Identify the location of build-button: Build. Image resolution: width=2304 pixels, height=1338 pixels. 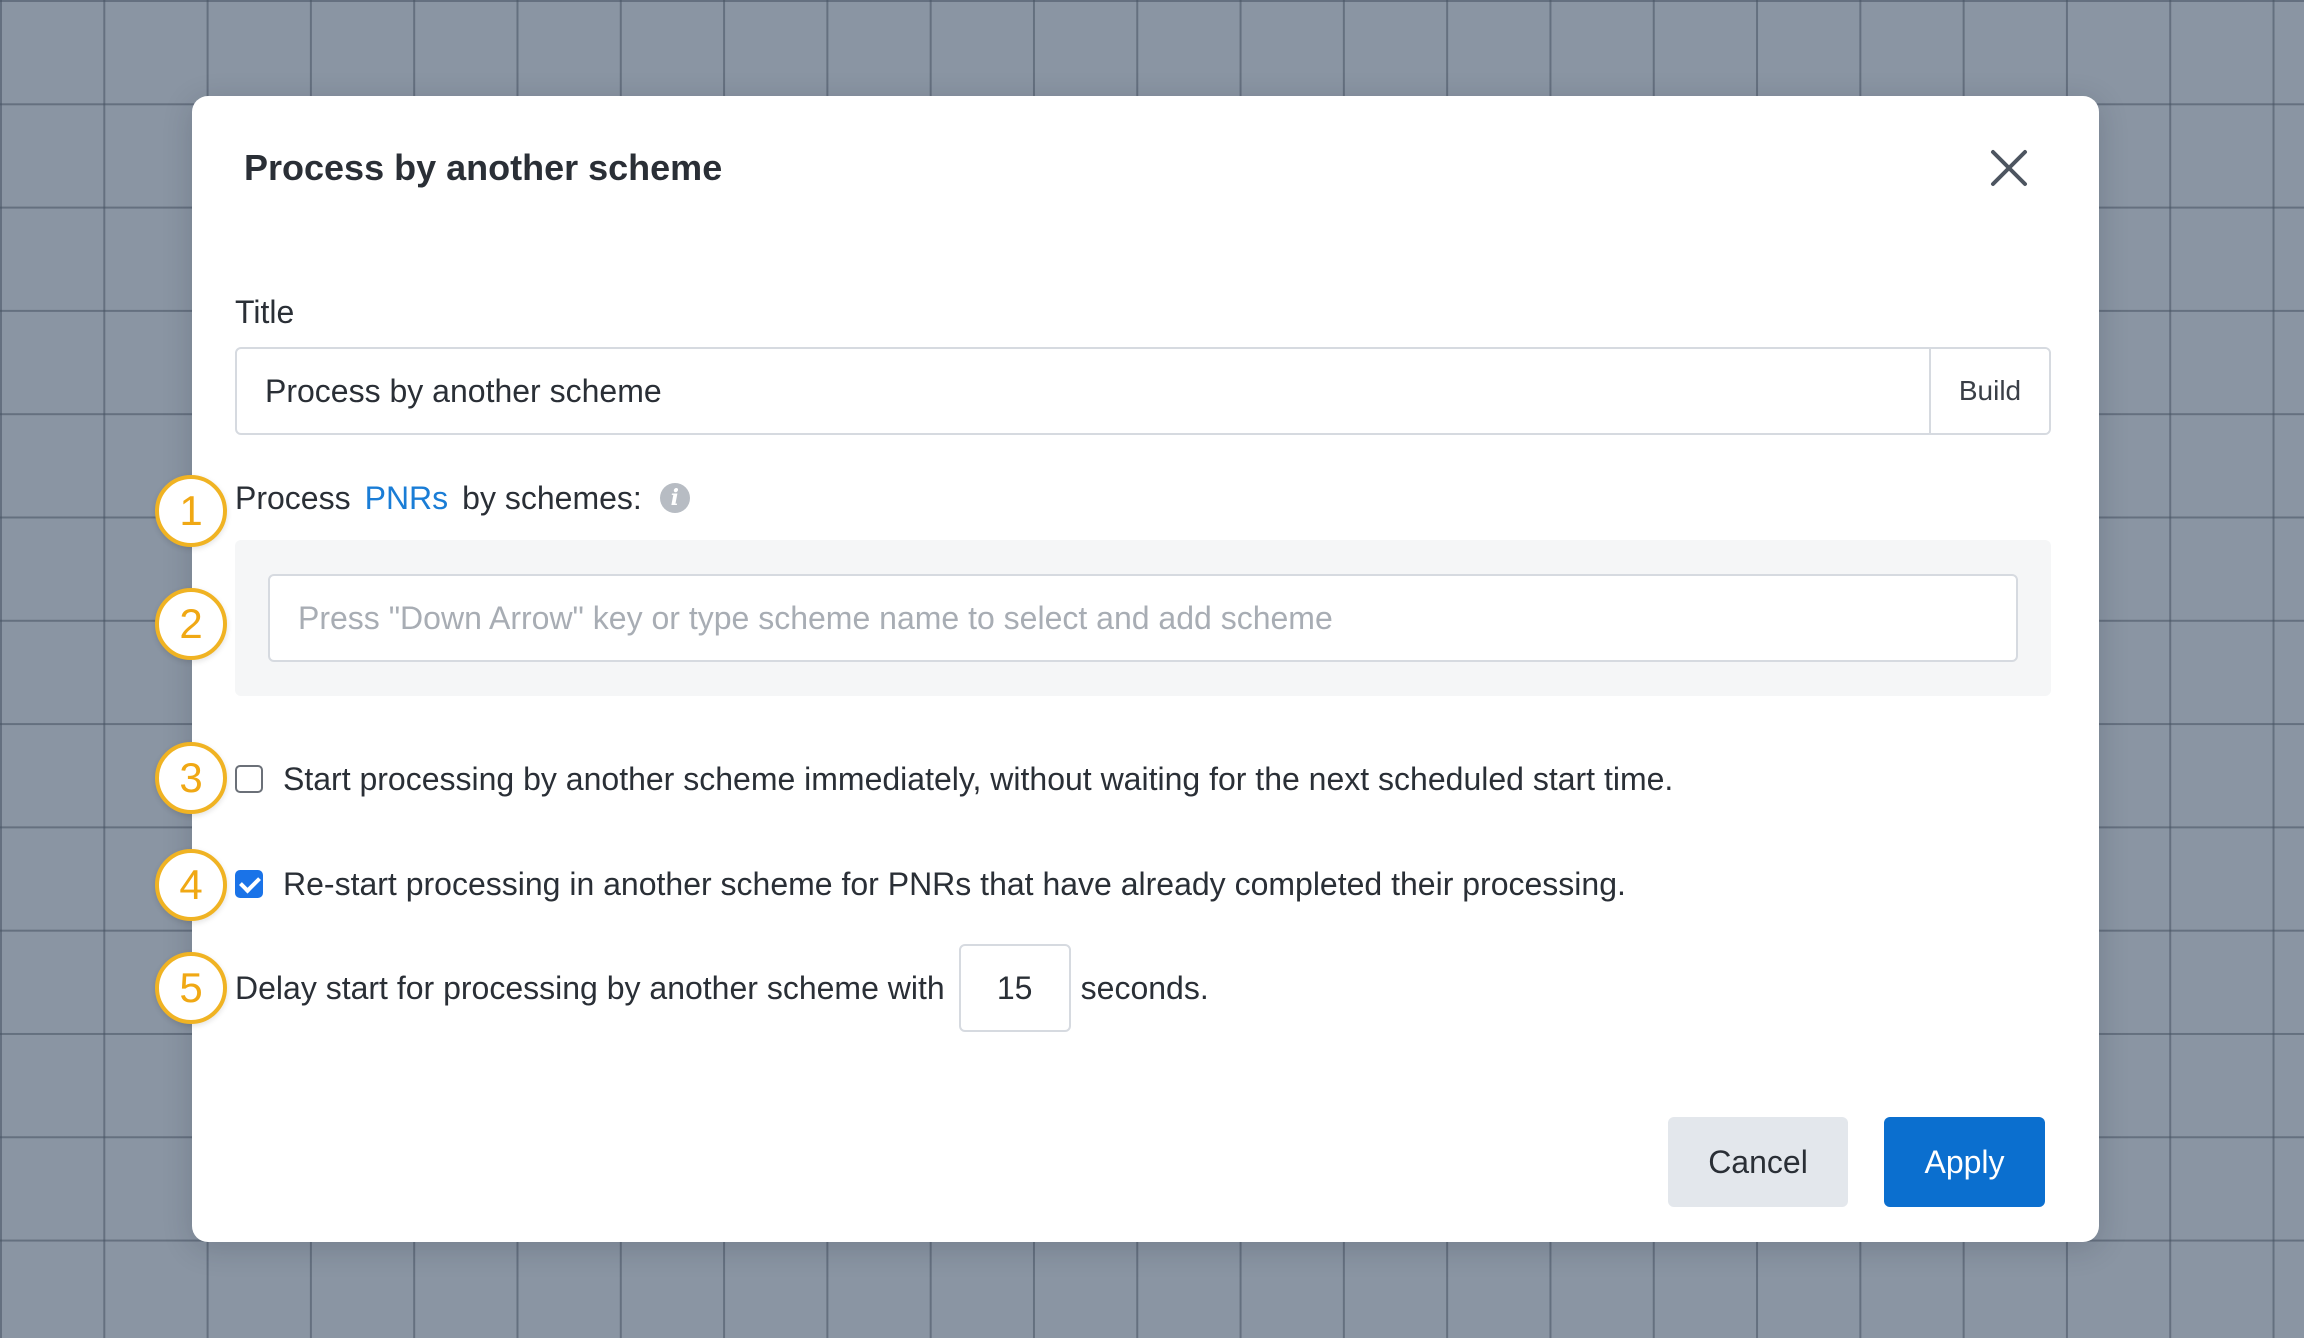
(1989, 391).